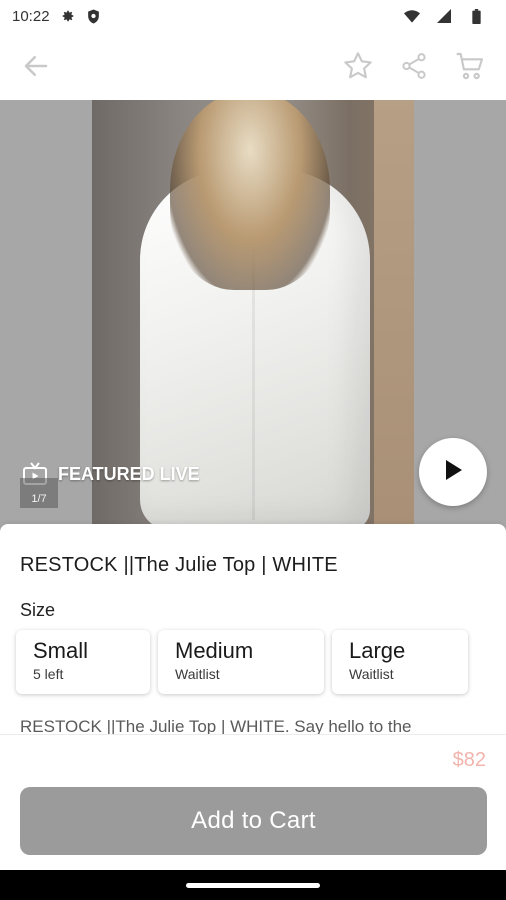 This screenshot has height=900, width=506. Describe the element at coordinates (377, 650) in the screenshot. I see `size-name: Large` at that location.